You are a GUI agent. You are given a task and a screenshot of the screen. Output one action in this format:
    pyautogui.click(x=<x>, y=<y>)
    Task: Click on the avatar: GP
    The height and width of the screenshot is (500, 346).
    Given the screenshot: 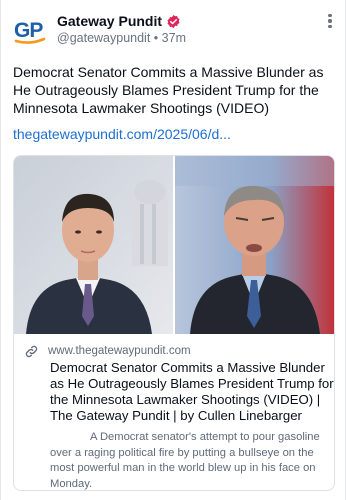 What is the action you would take?
    pyautogui.click(x=30, y=30)
    